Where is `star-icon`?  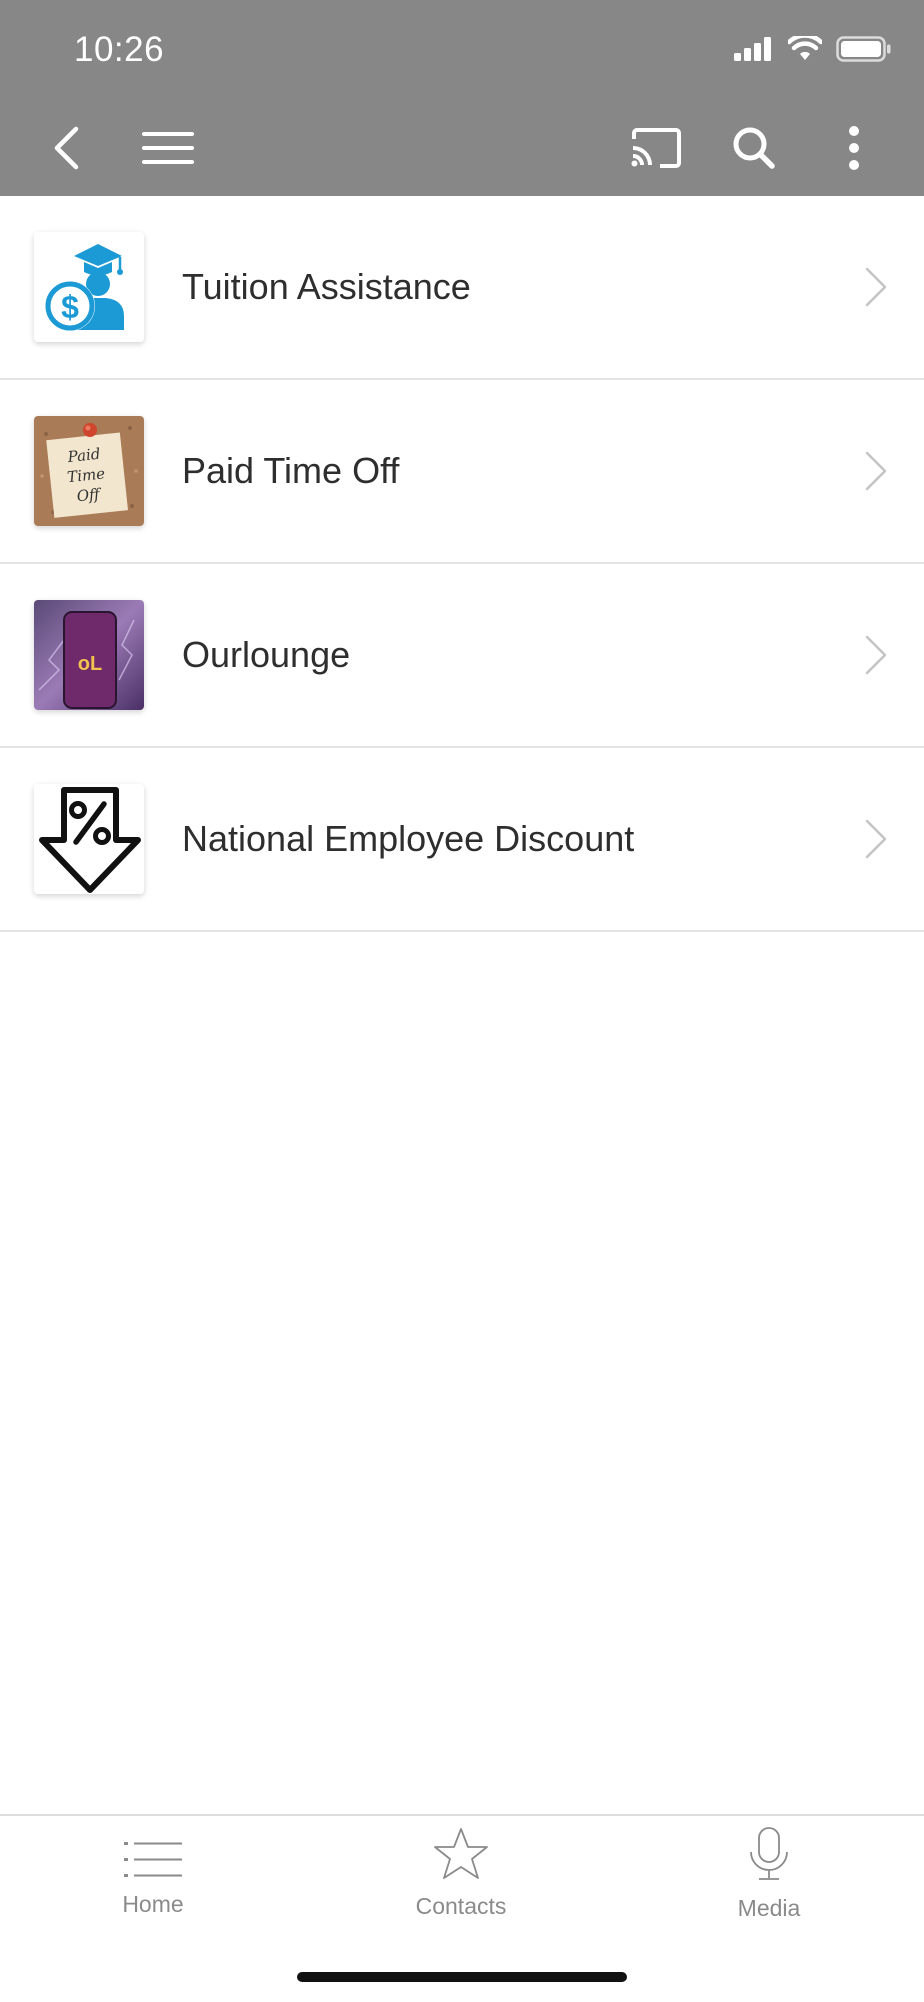
star-icon is located at coordinates (461, 1853).